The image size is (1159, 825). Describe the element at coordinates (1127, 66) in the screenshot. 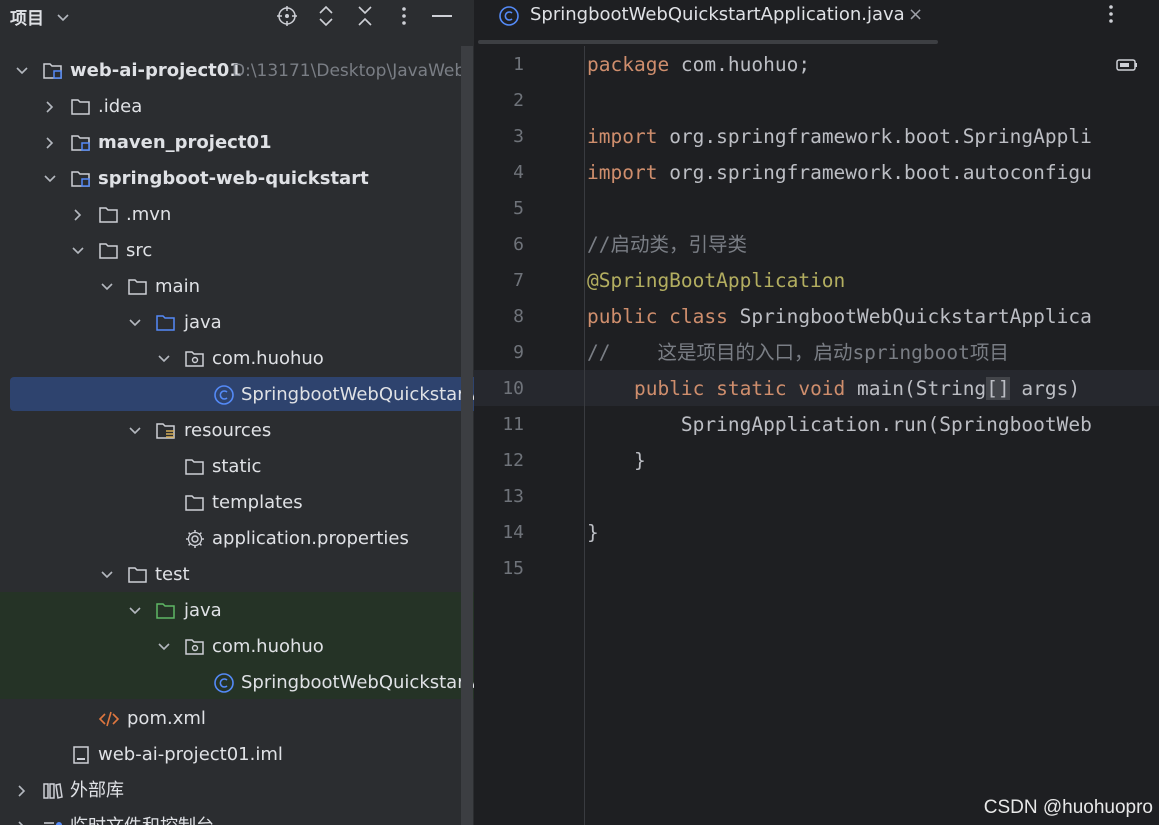

I see `reader-mode-icon` at that location.